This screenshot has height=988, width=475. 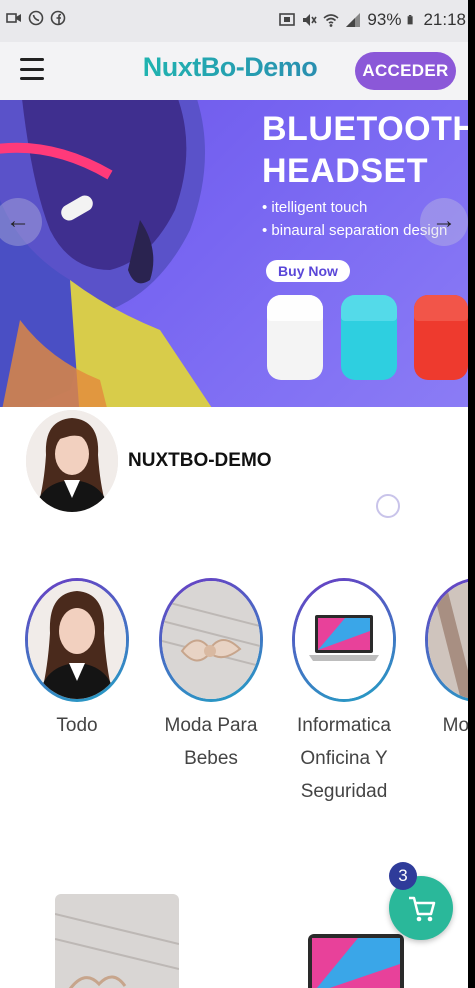 I want to click on category-label: Informatica Onficina Y Seguridad, so click(x=344, y=758).